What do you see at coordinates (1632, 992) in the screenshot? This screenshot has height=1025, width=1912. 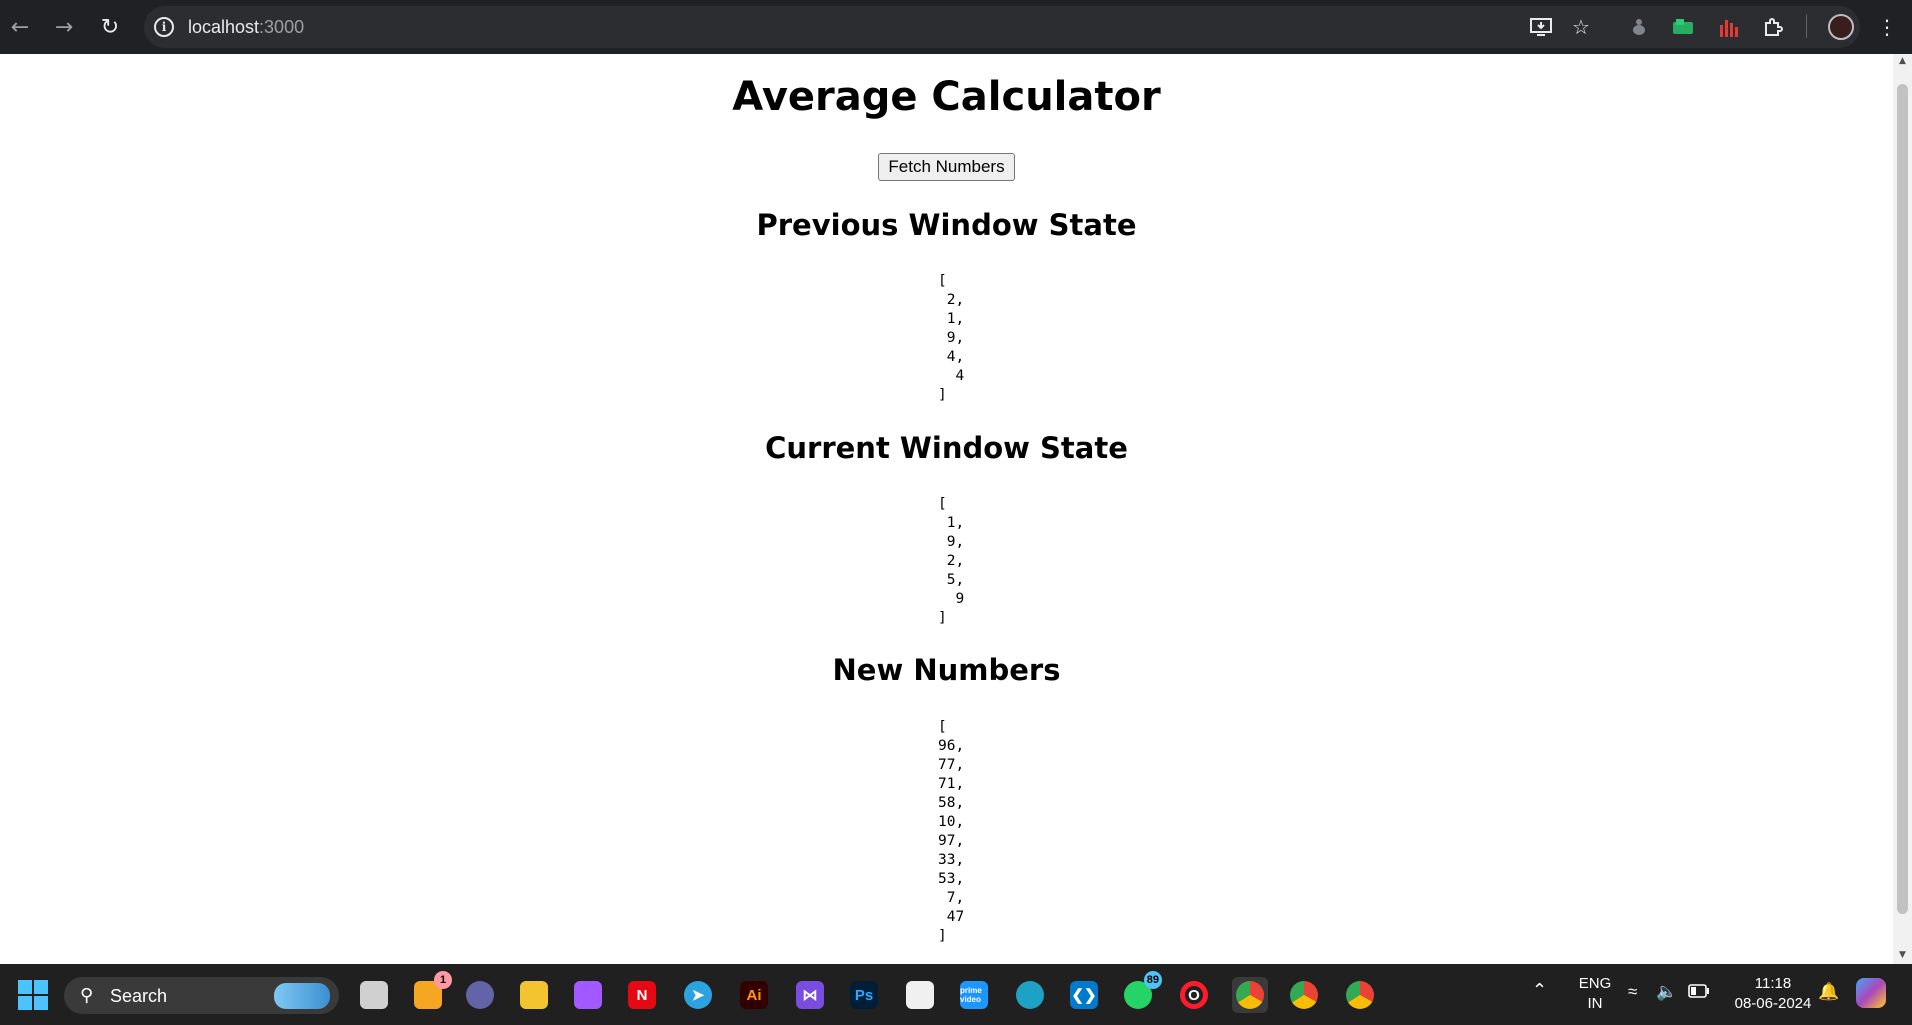 I see `wifi-icon: ≈` at bounding box center [1632, 992].